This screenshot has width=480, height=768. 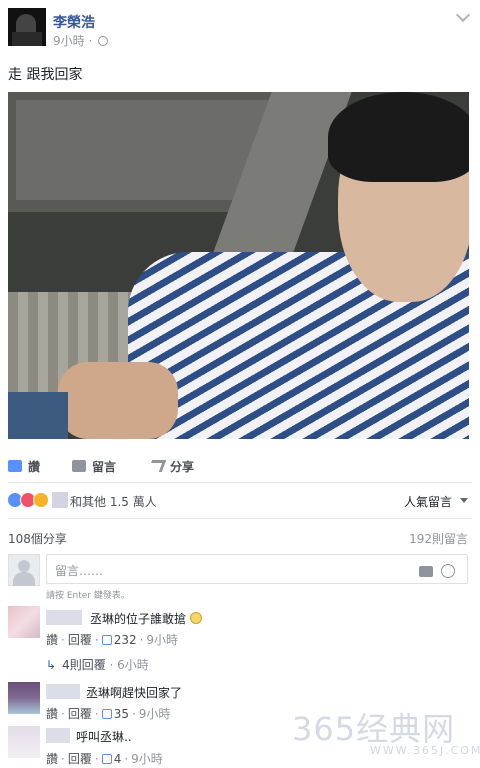 What do you see at coordinates (464, 500) in the screenshot?
I see `caret-down-icon` at bounding box center [464, 500].